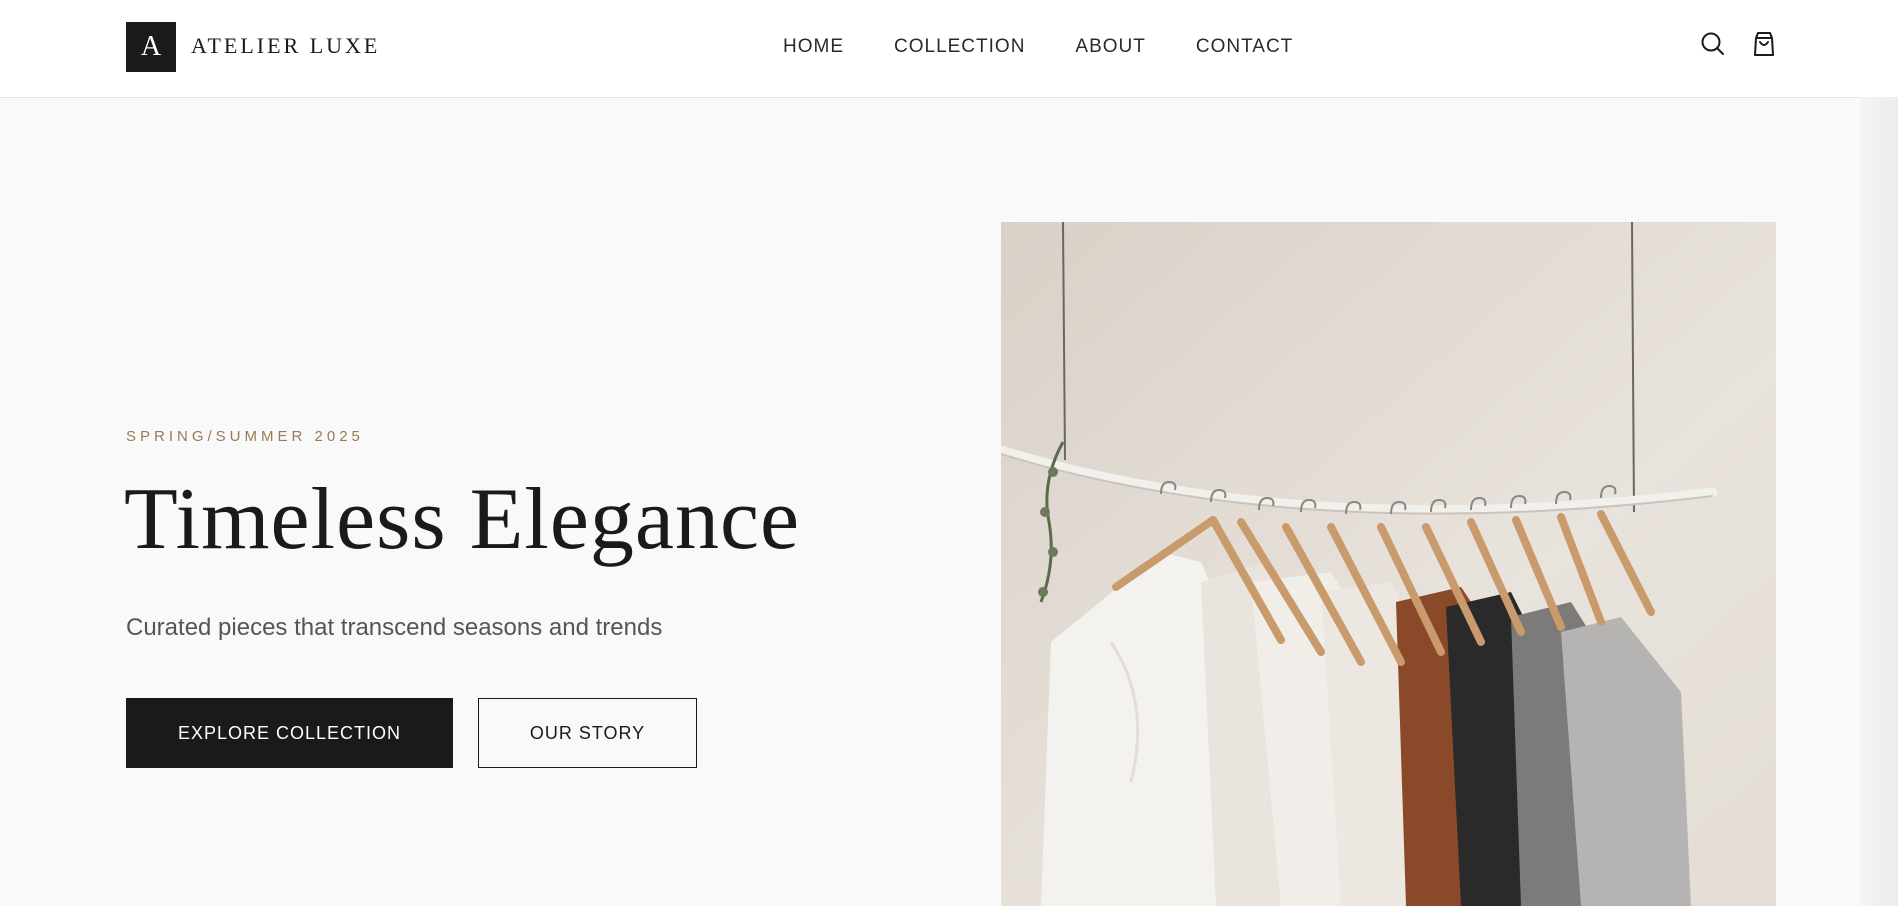  Describe the element at coordinates (1038, 47) in the screenshot. I see `main-nav: HOME COLLECTION ABOUT CONTACT` at that location.